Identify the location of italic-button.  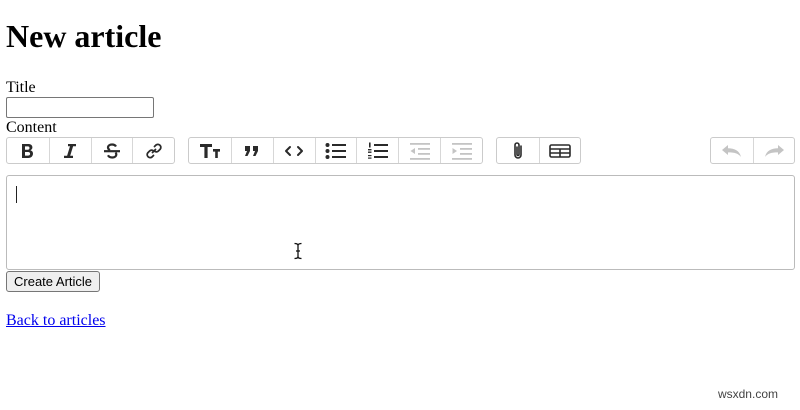
(69, 150).